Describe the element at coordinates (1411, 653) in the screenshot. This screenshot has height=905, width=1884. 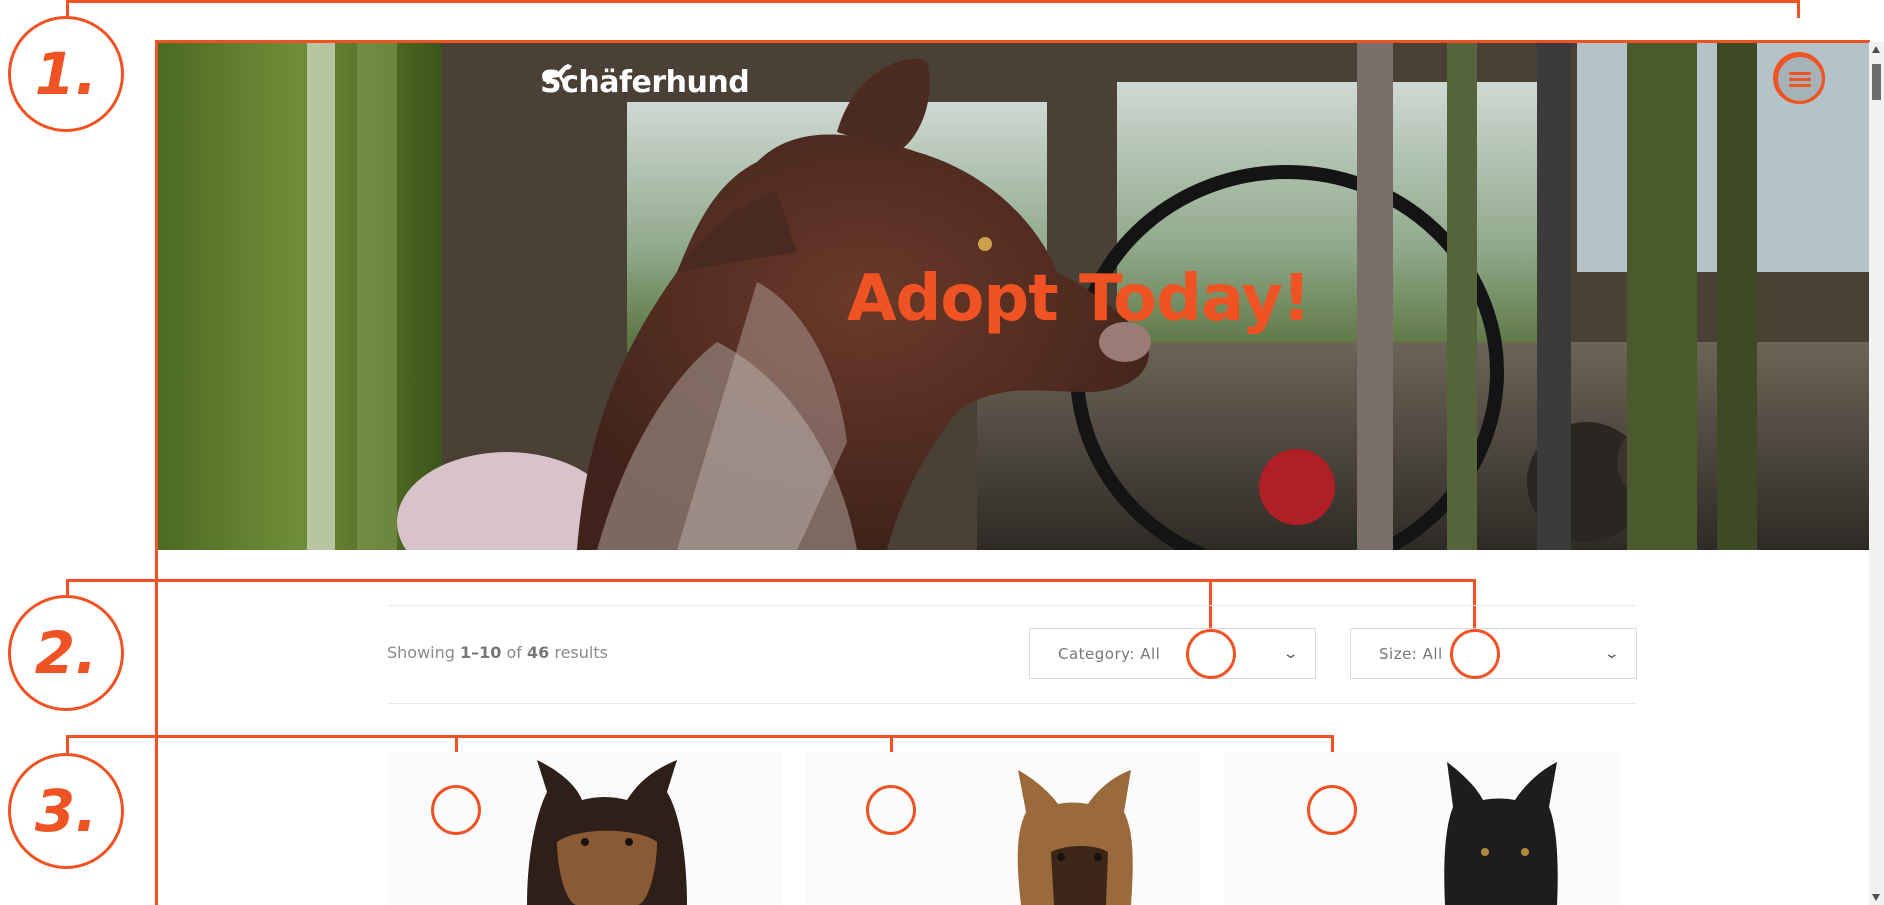
I see `size-filter-label: Size: All` at that location.